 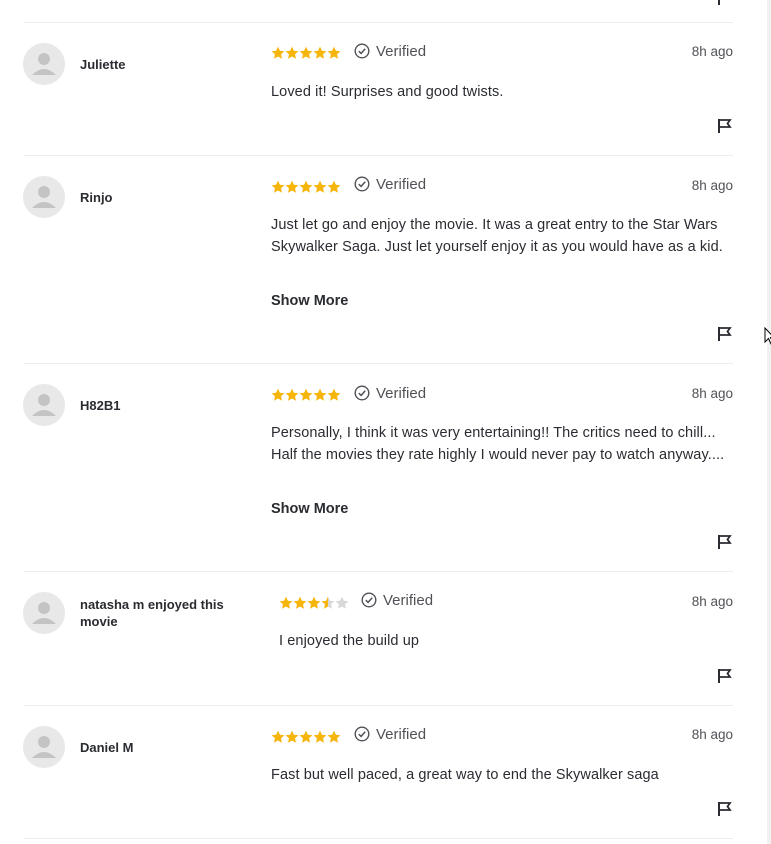 What do you see at coordinates (152, 613) in the screenshot?
I see `user-name: natasha m enjoyed this movie` at bounding box center [152, 613].